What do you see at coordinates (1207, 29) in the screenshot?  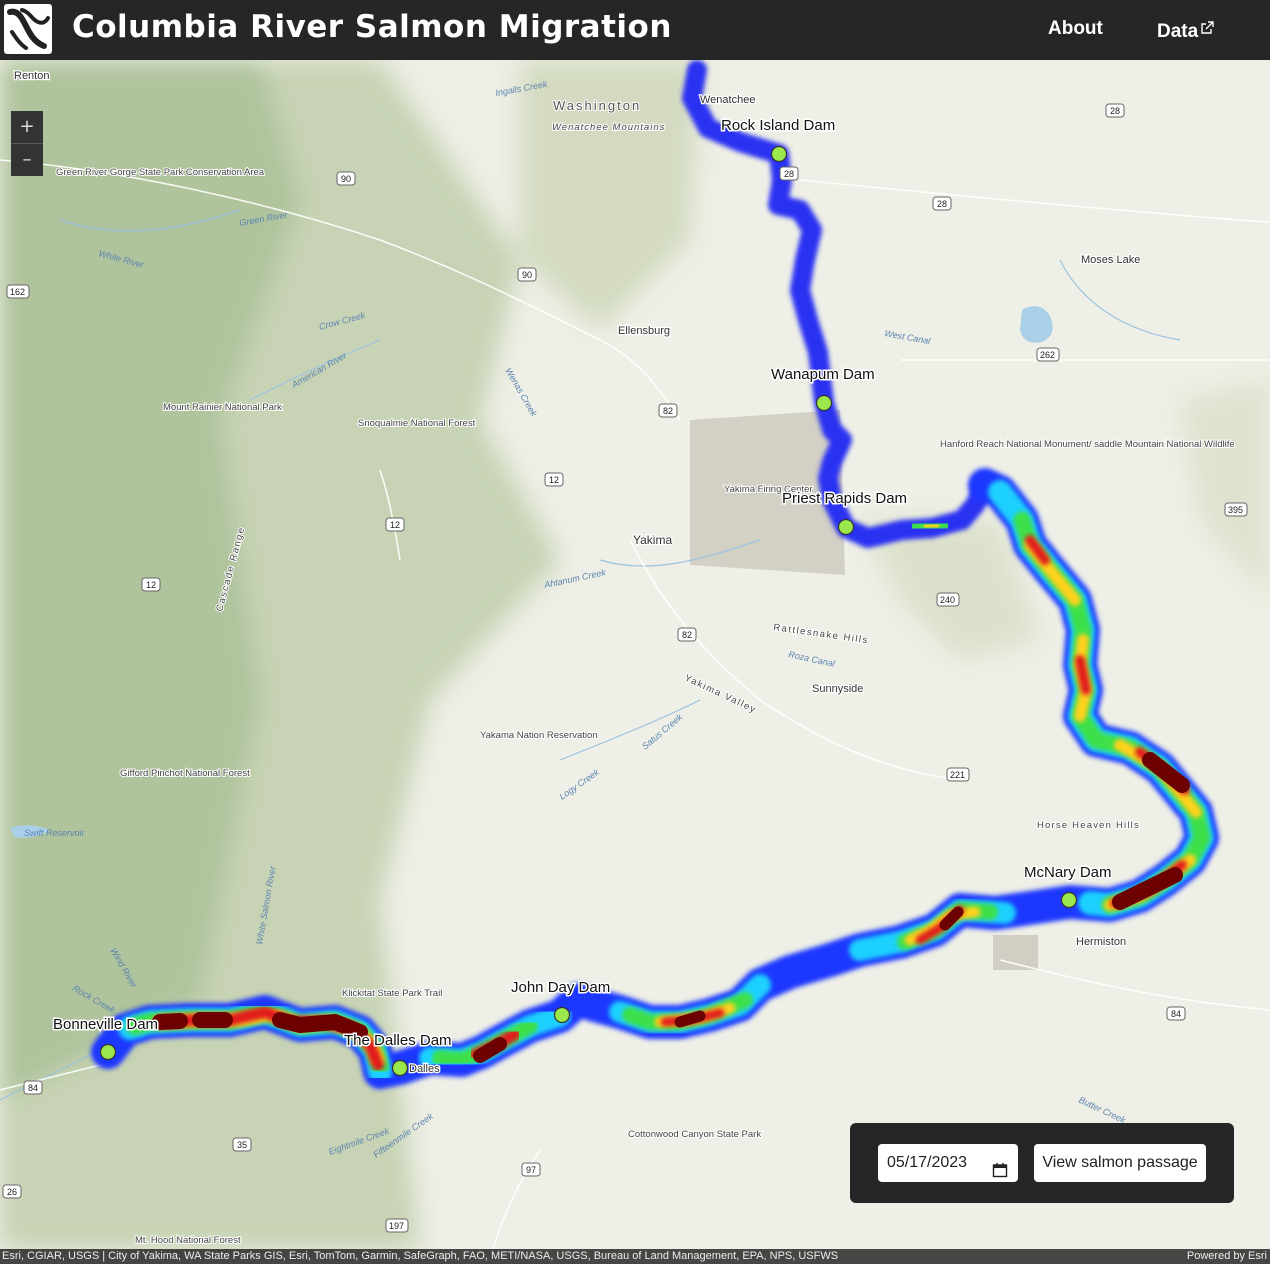 I see `external-link-icon` at bounding box center [1207, 29].